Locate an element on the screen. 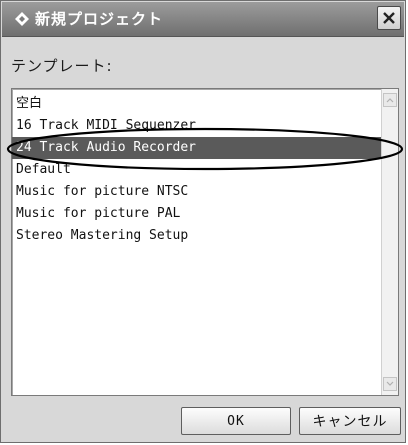 This screenshot has height=445, width=408. chevron-down-icon is located at coordinates (390, 383).